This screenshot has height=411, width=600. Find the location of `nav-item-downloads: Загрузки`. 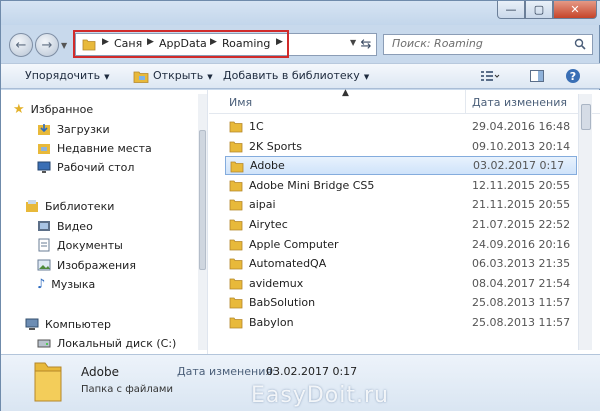

nav-item-downloads: Загрузки is located at coordinates (73, 129).